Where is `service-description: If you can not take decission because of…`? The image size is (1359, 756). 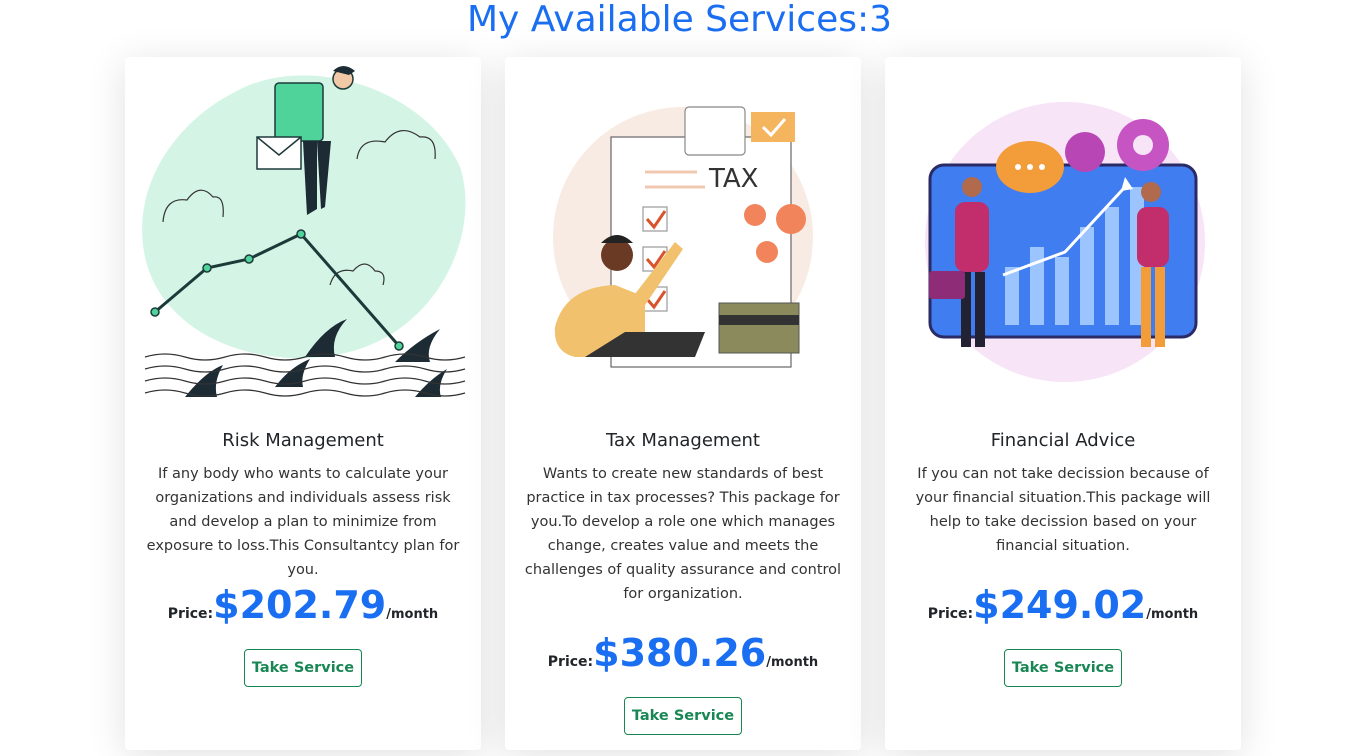
service-description: If you can not take decission because of… is located at coordinates (1063, 510).